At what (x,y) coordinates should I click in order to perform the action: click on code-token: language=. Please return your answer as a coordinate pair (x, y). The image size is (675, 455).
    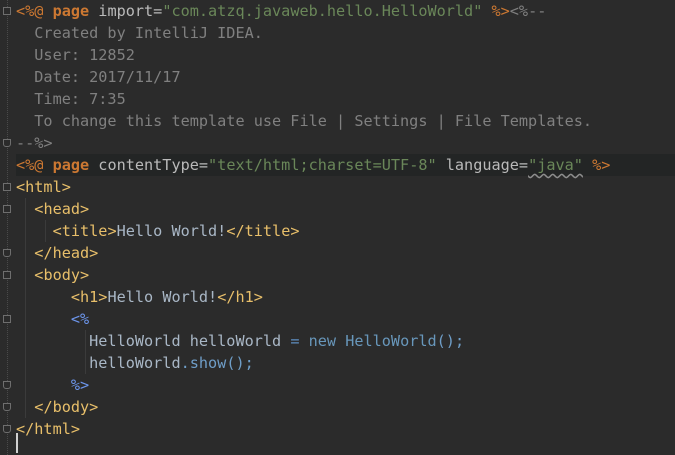
    Looking at the image, I should click on (482, 165).